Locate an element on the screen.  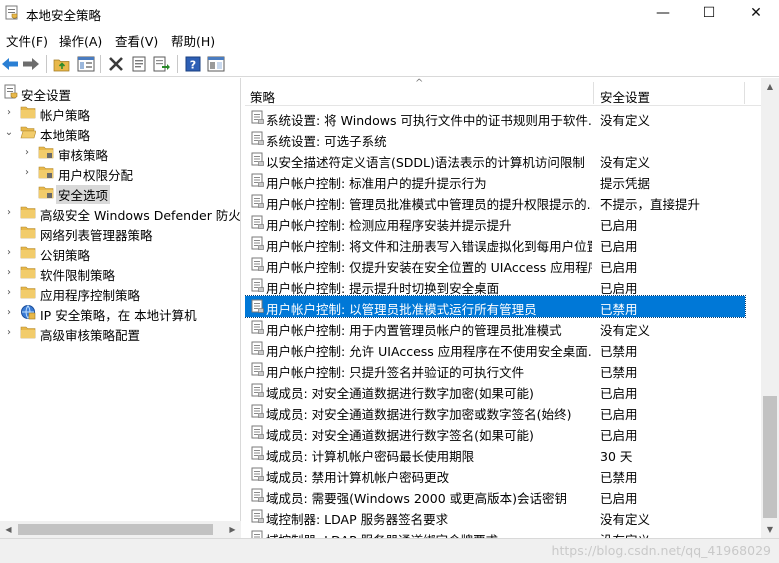
close-button: ✕ is located at coordinates (756, 13).